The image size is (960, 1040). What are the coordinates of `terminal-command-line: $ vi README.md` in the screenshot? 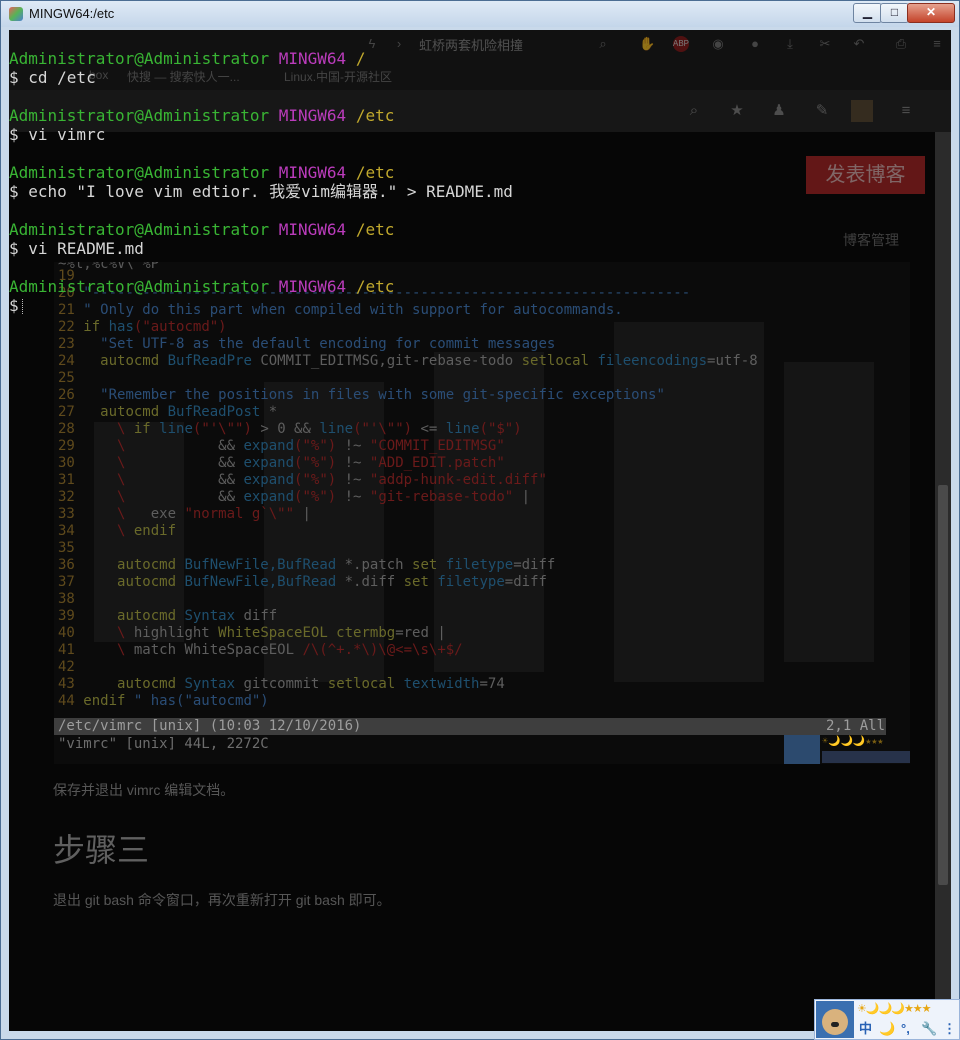 It's located at (76, 248).